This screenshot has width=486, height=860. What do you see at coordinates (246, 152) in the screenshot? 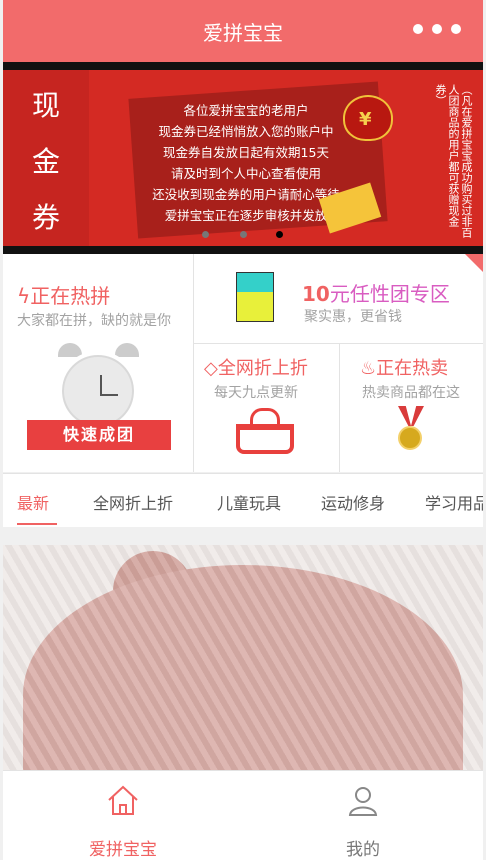
I see `notice-line: 现金券自发放日起有效期15天` at bounding box center [246, 152].